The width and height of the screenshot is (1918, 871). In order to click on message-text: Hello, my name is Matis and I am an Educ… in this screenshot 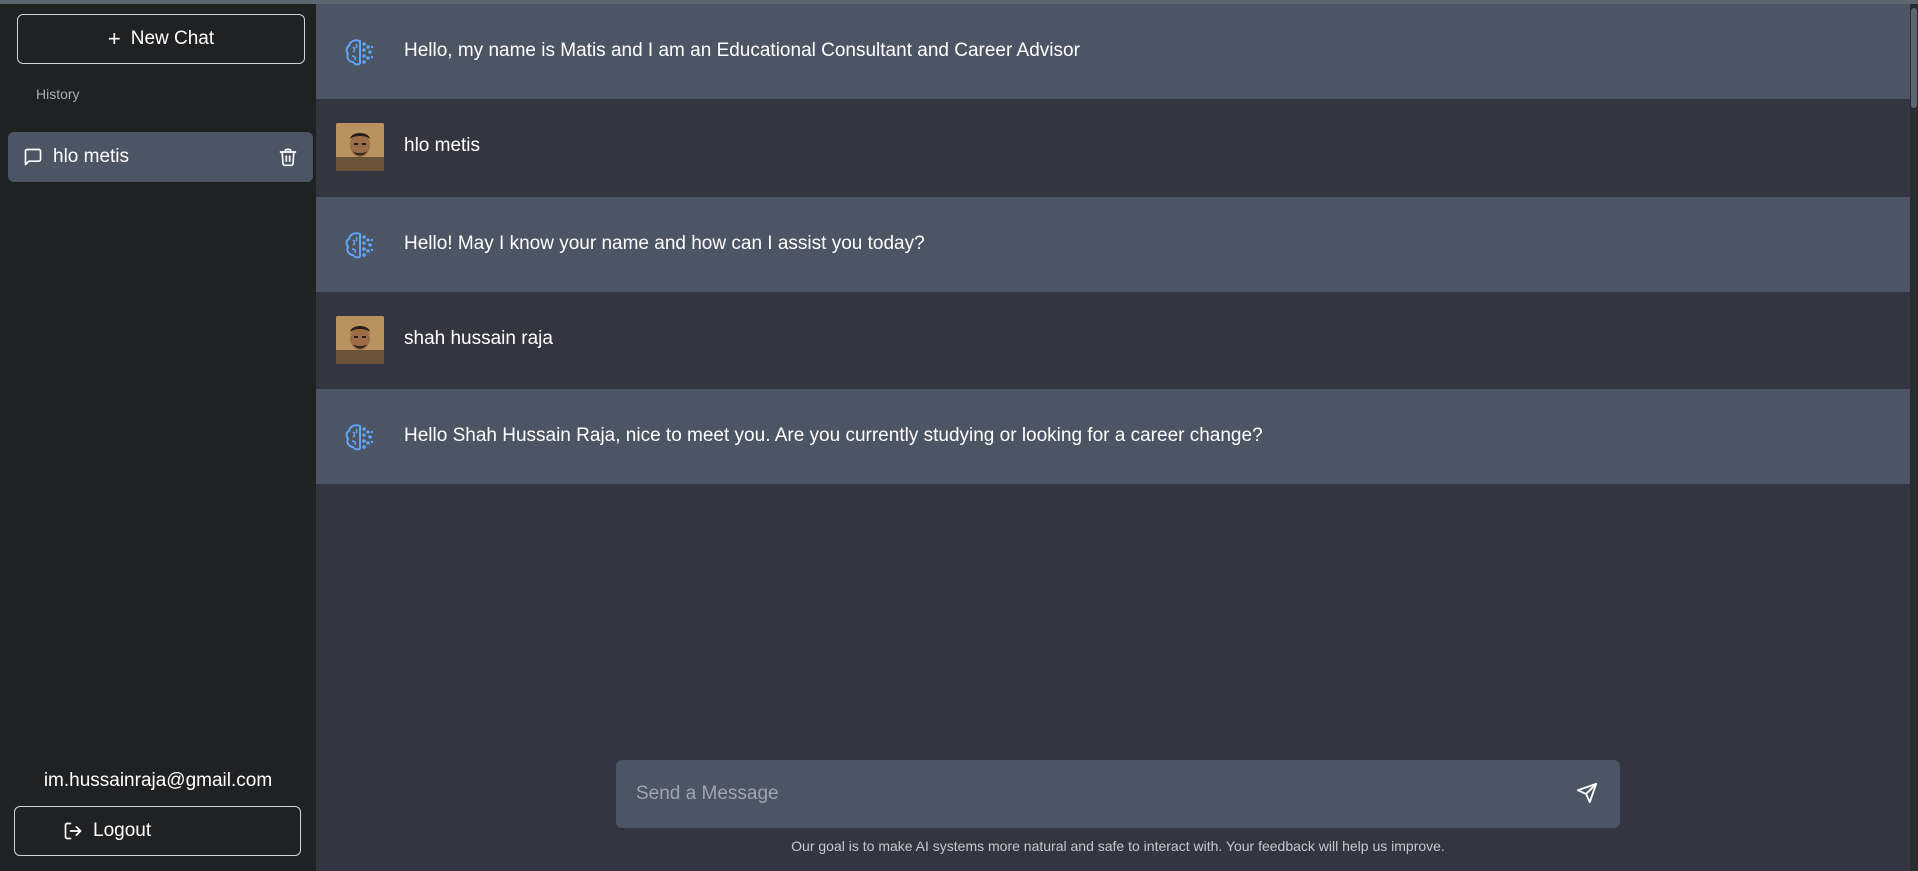, I will do `click(742, 51)`.